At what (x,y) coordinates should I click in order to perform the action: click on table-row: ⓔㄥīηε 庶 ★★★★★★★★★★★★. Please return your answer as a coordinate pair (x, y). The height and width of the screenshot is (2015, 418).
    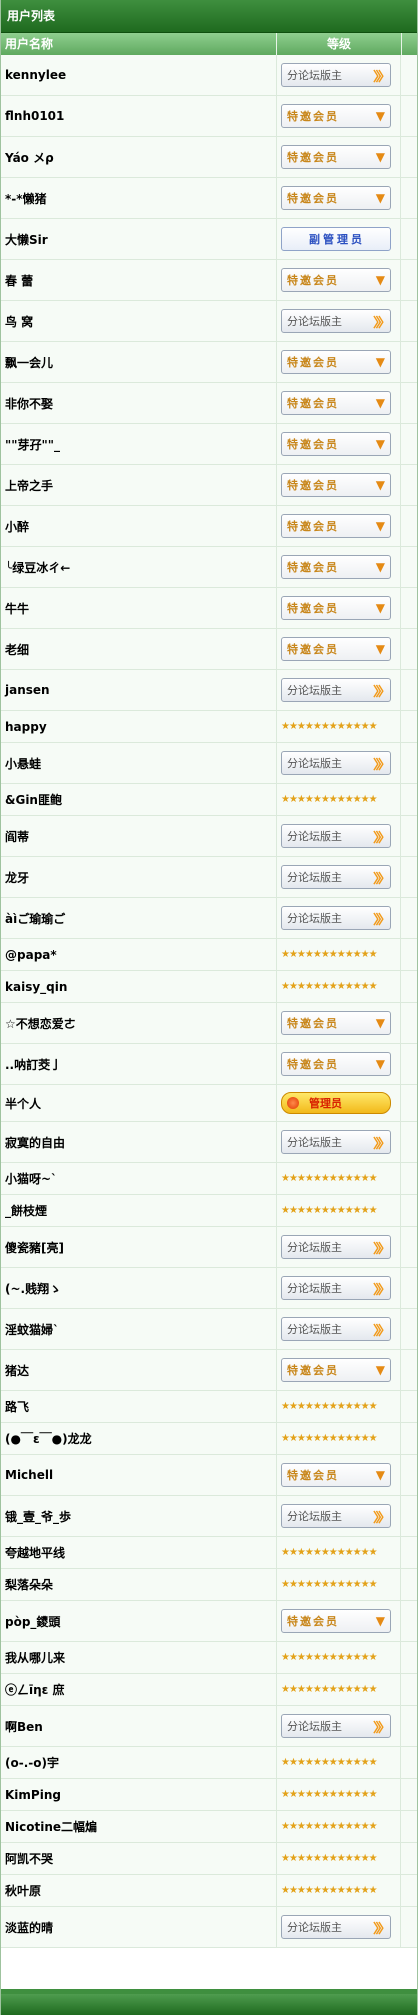
    Looking at the image, I should click on (209, 1690).